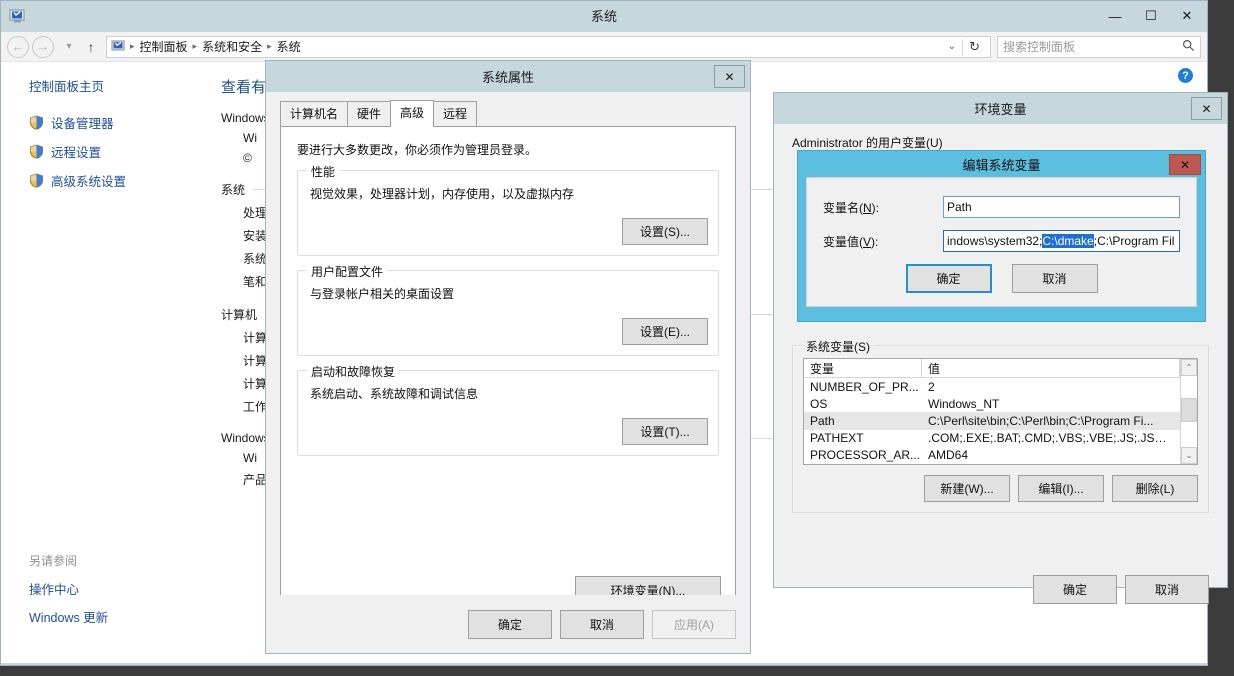  I want to click on scroll-up-icon: ⌃, so click(1189, 367).